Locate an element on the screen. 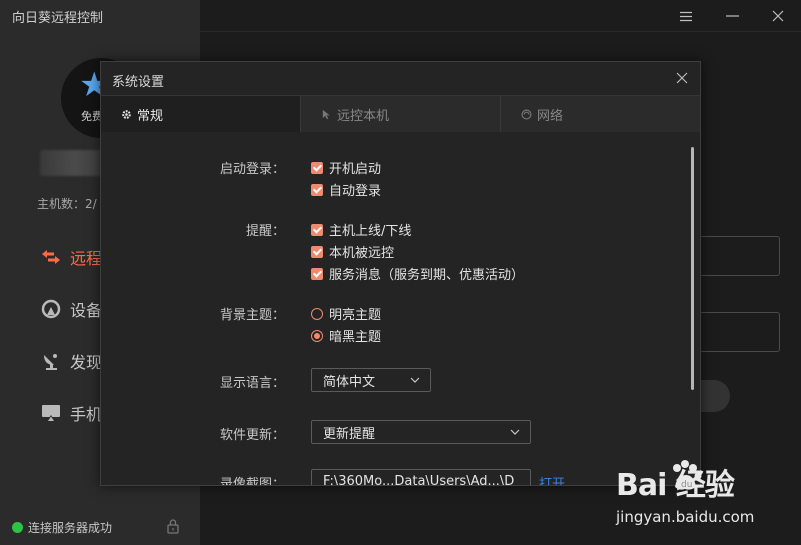 The height and width of the screenshot is (545, 801). app-title: 向日葵远程控制 is located at coordinates (58, 18).